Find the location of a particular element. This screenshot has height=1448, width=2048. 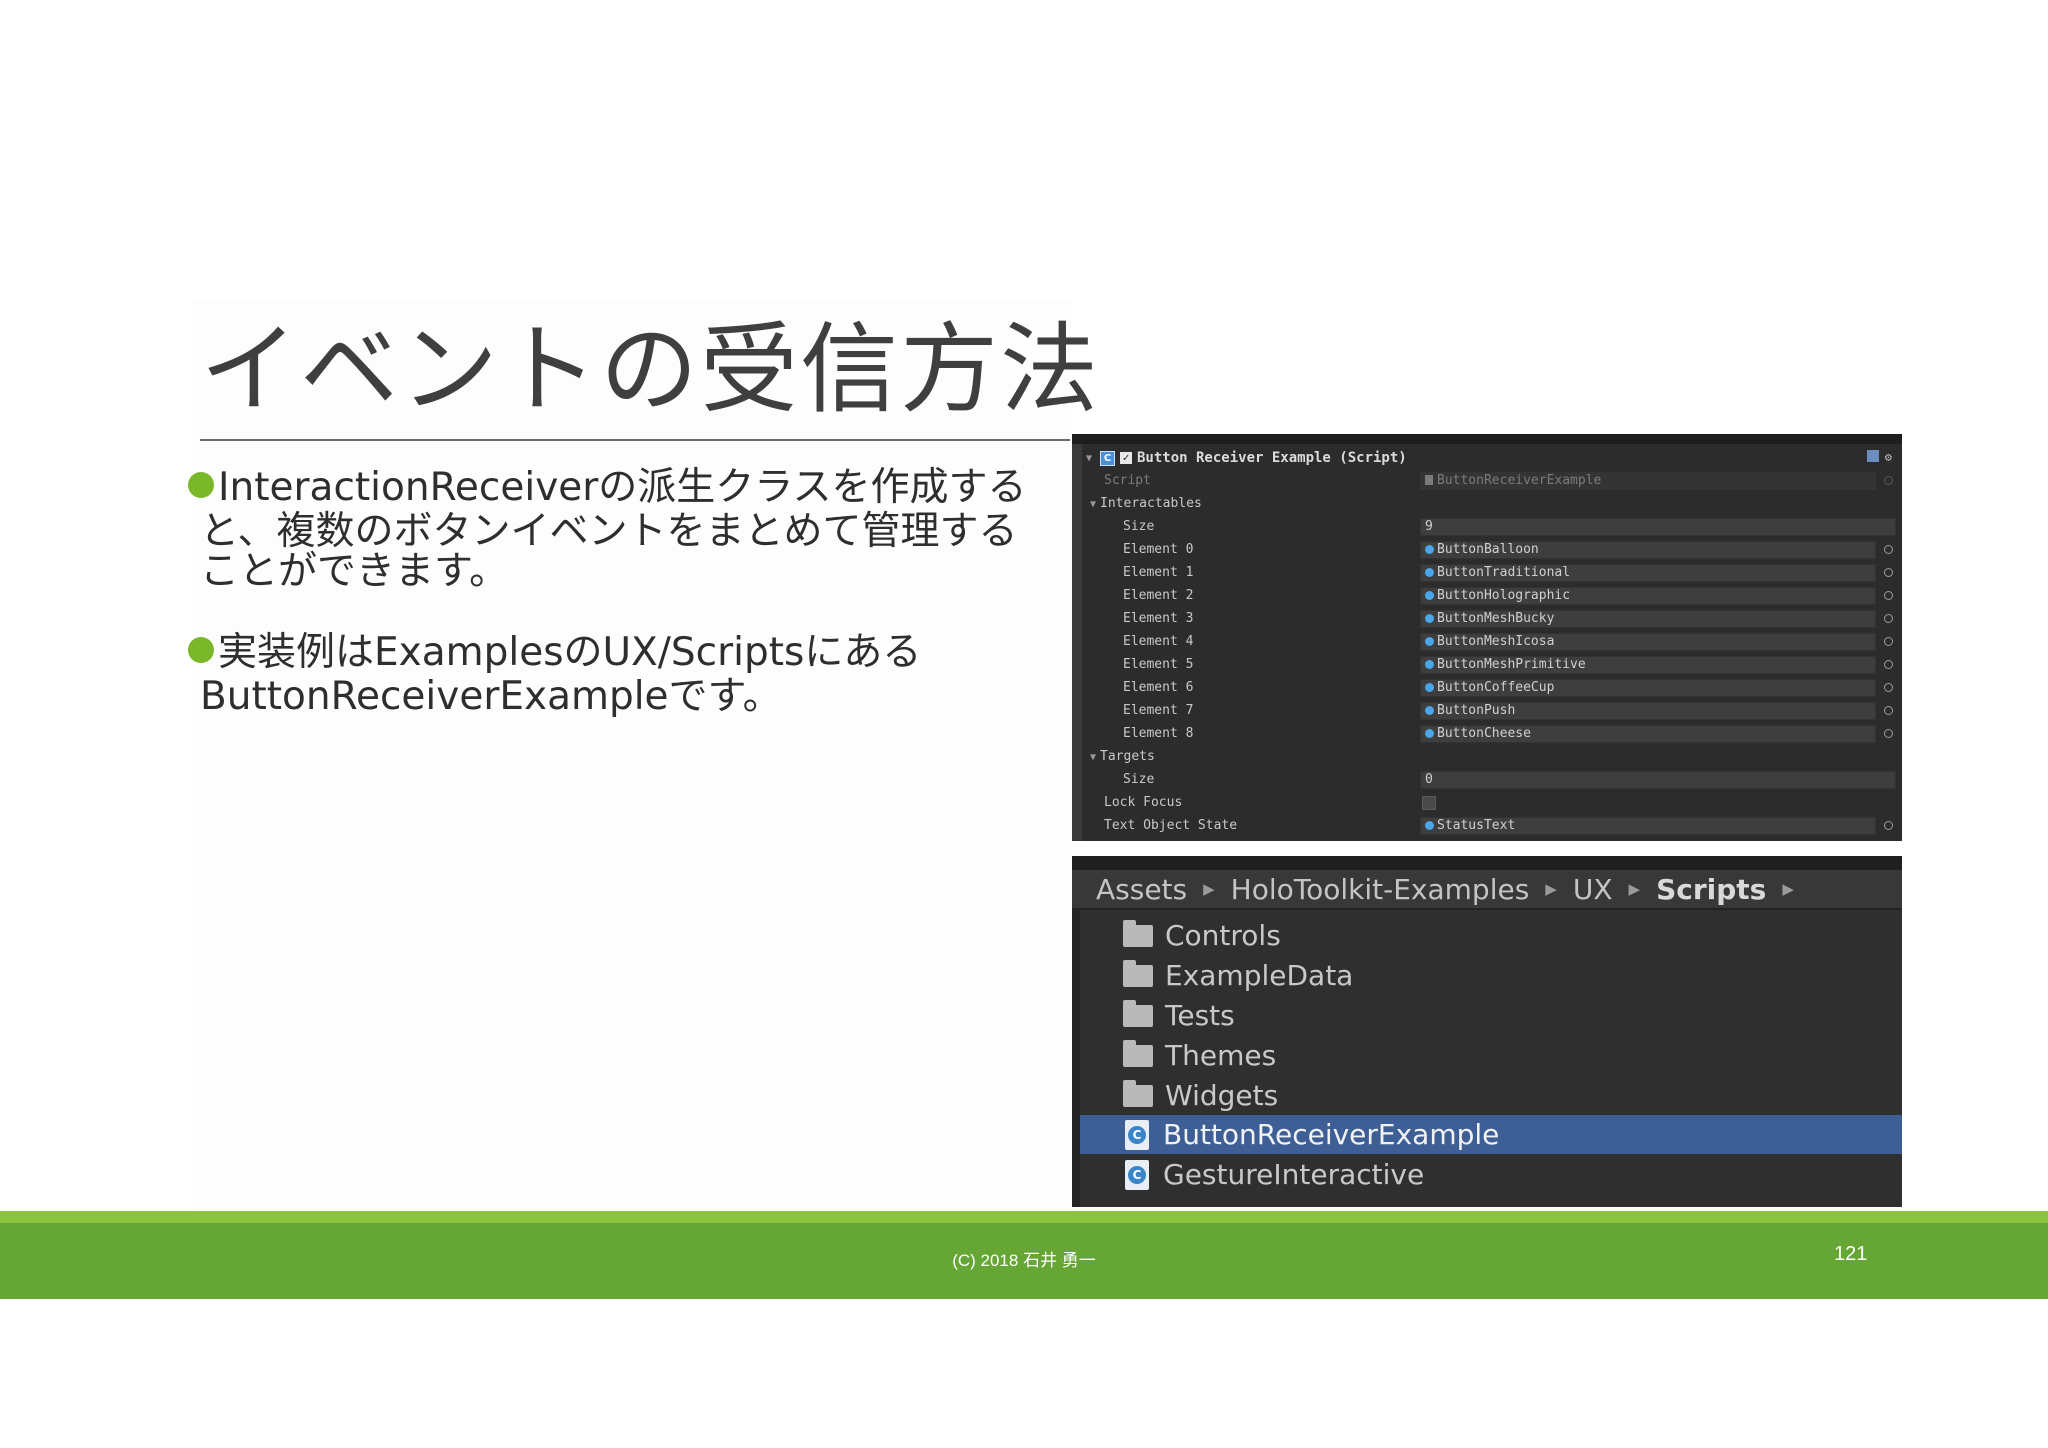

element-row: Element 7 ButtonPush is located at coordinates (1487, 710).